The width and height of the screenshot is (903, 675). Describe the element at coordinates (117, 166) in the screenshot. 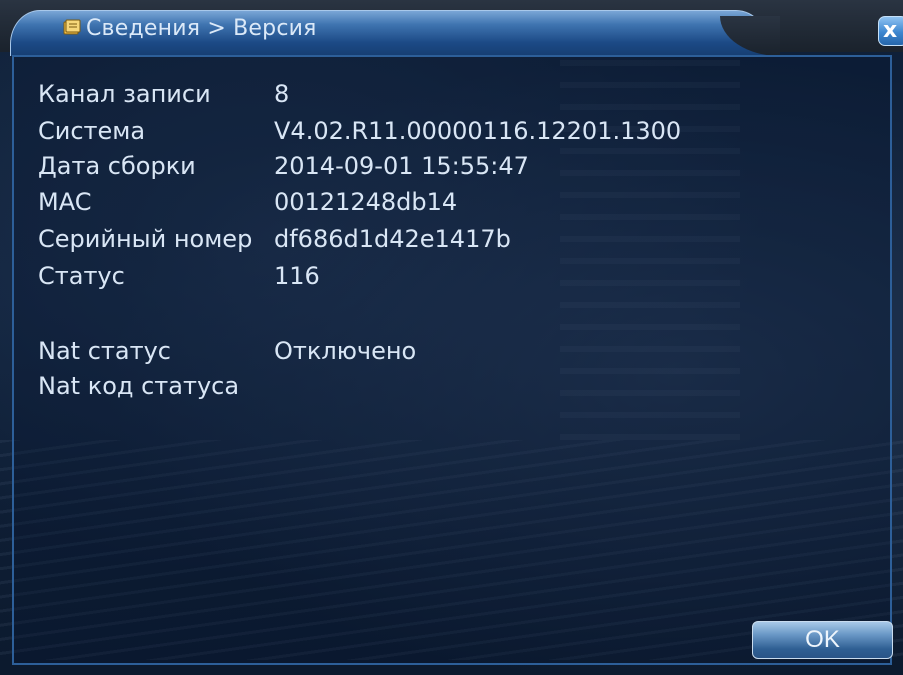

I see `info-label: Дата сборки` at that location.